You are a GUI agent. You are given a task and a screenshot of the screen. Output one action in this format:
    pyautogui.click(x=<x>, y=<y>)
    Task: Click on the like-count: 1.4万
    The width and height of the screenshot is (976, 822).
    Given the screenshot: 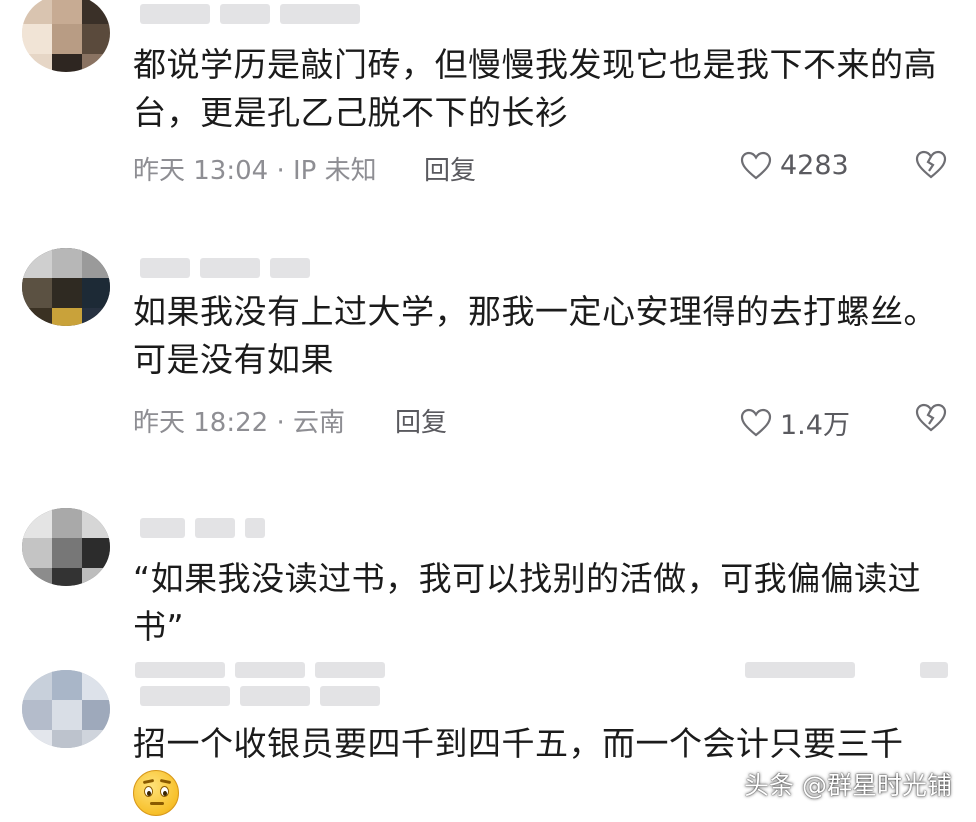 What is the action you would take?
    pyautogui.click(x=815, y=425)
    